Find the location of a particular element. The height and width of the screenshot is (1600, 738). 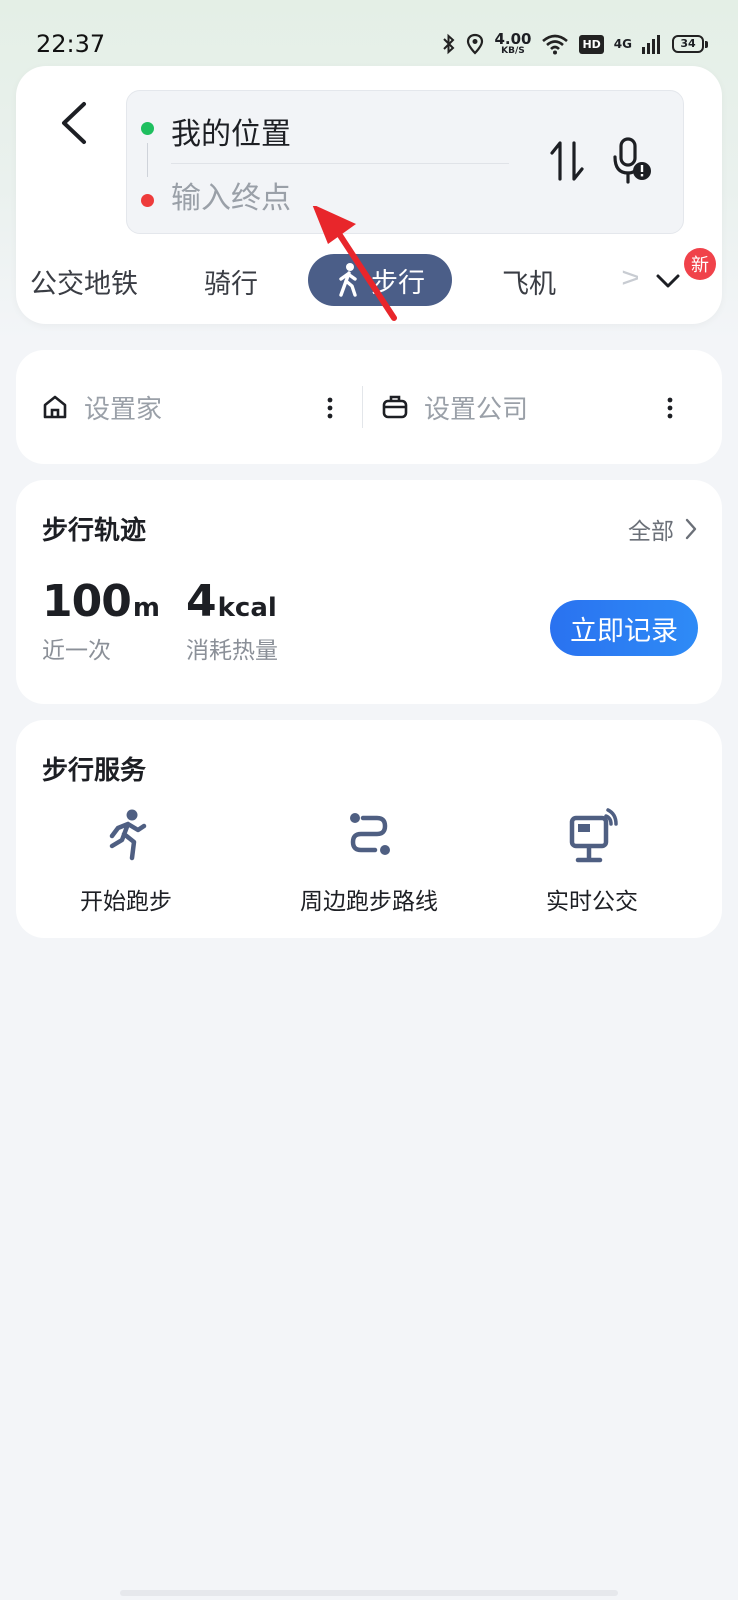

voice-input-icon is located at coordinates (633, 161).